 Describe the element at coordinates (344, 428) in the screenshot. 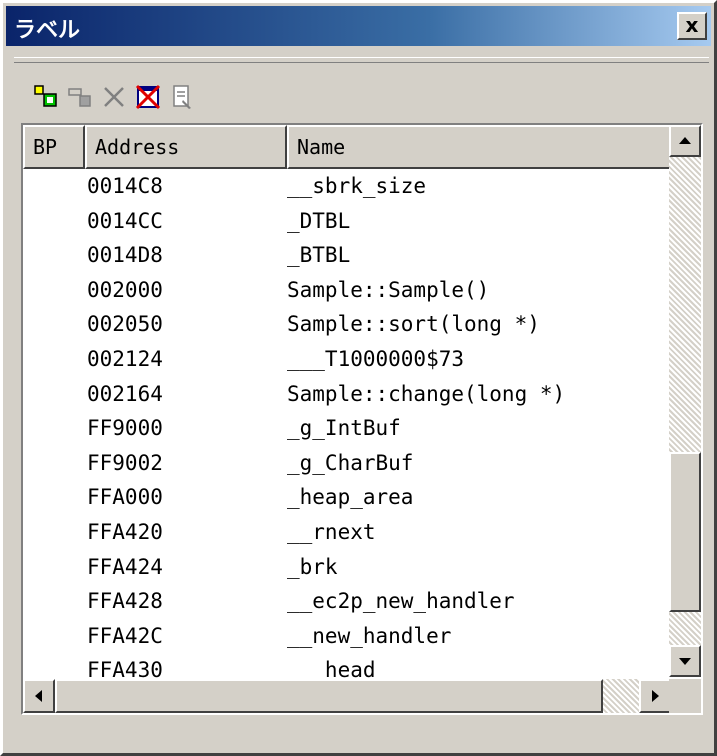

I see `row-name: _g_IntBuf` at that location.